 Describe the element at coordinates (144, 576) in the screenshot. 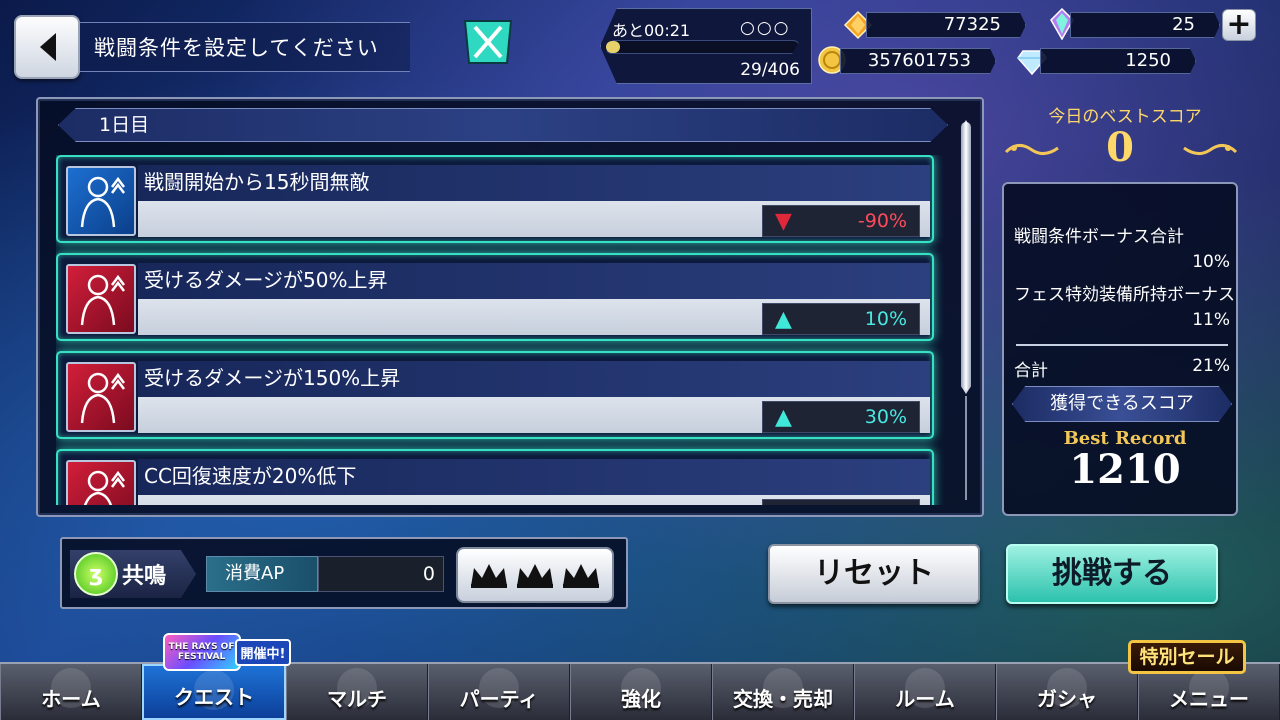

I see `resonance-label: 共鳴` at that location.